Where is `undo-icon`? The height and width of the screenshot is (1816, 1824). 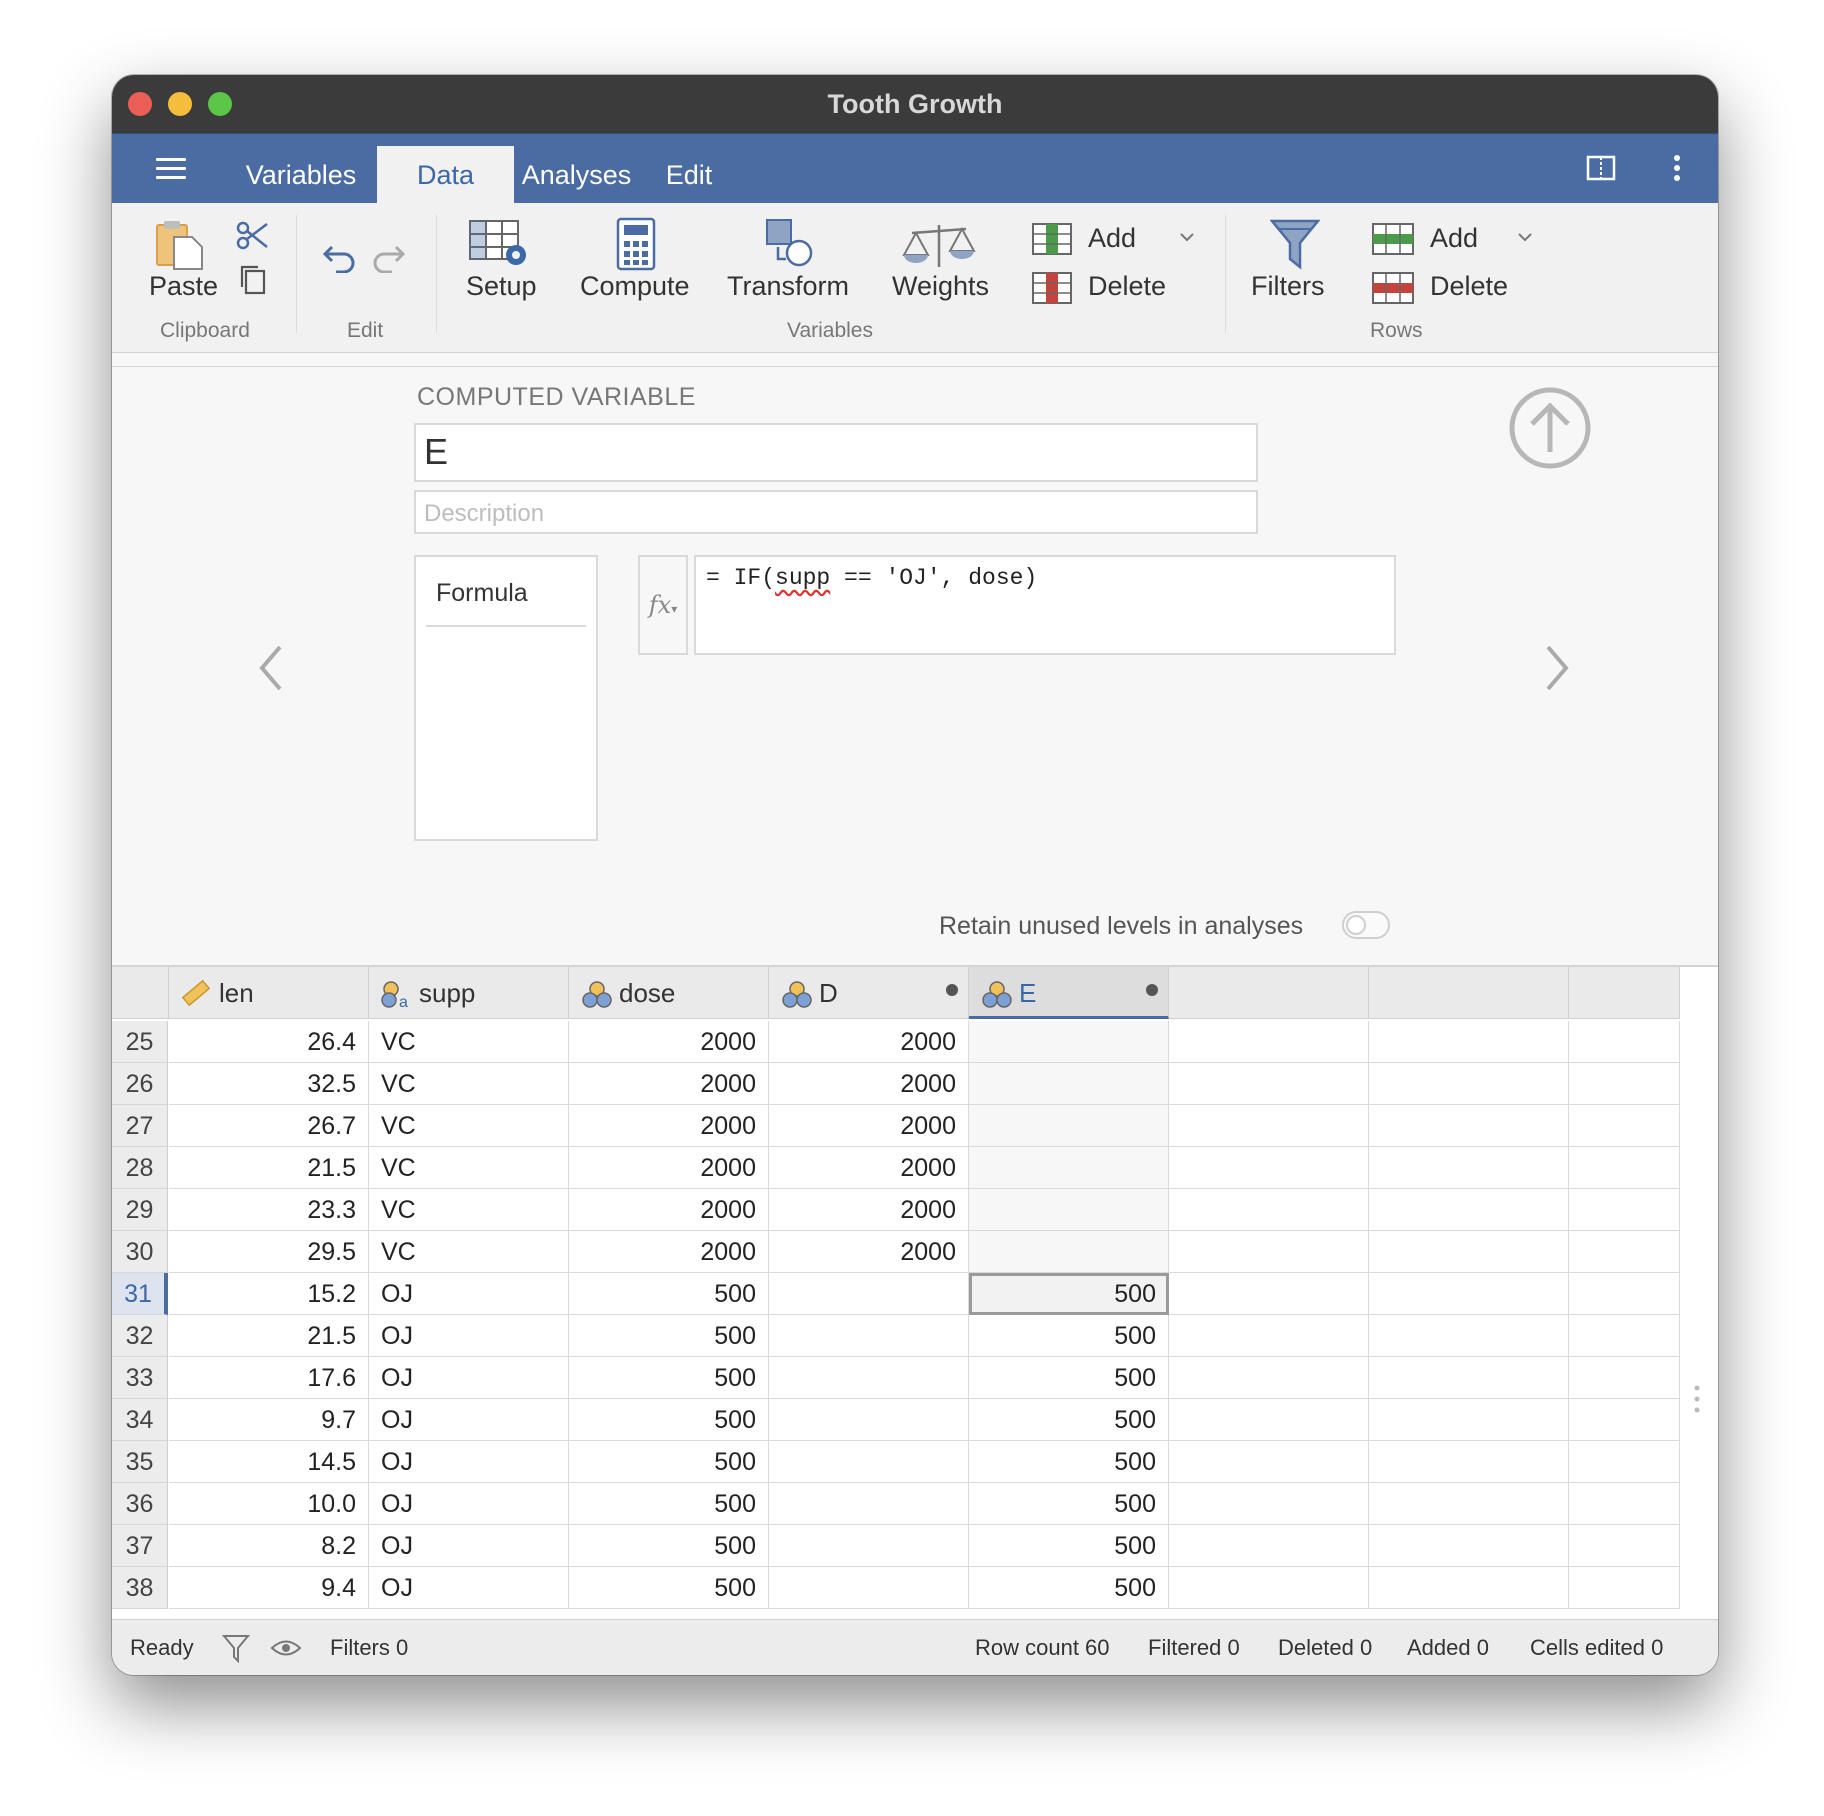
undo-icon is located at coordinates (340, 256).